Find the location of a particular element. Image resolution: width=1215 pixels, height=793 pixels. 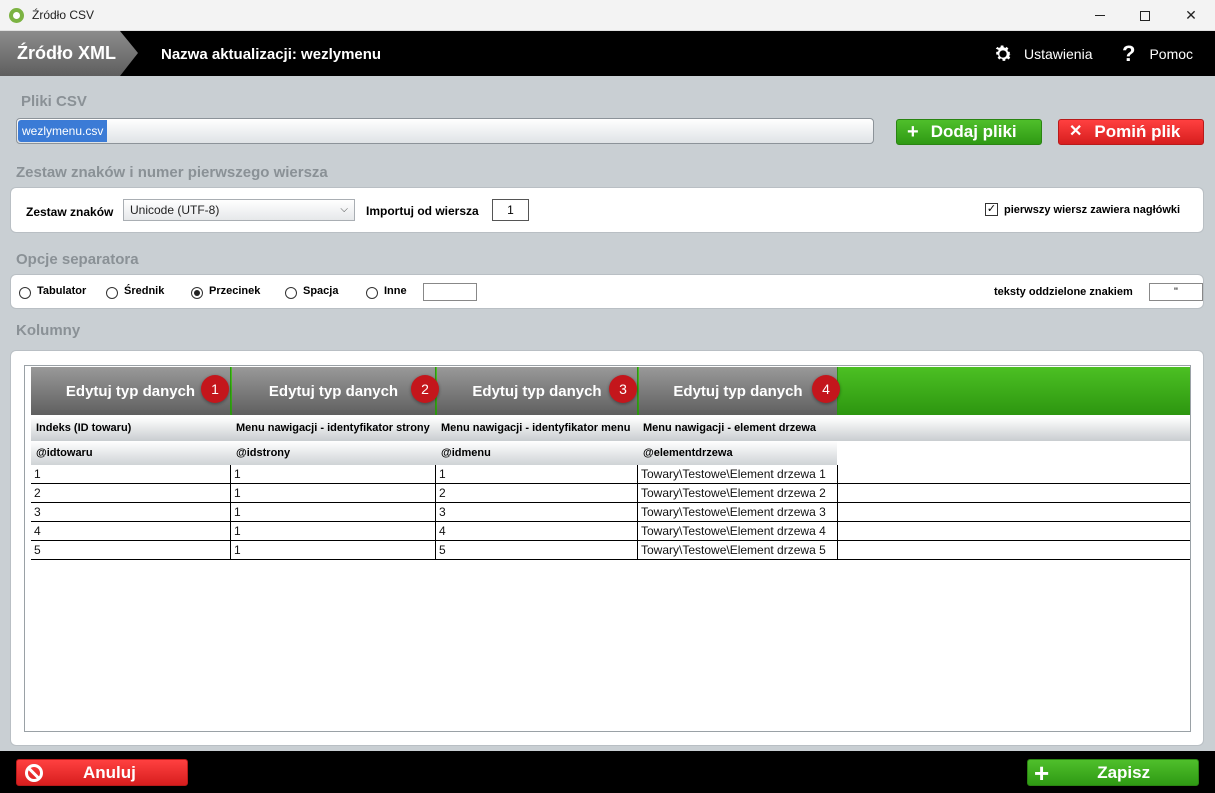

column-header: Menu nawigacji - element drzewa is located at coordinates (729, 428).